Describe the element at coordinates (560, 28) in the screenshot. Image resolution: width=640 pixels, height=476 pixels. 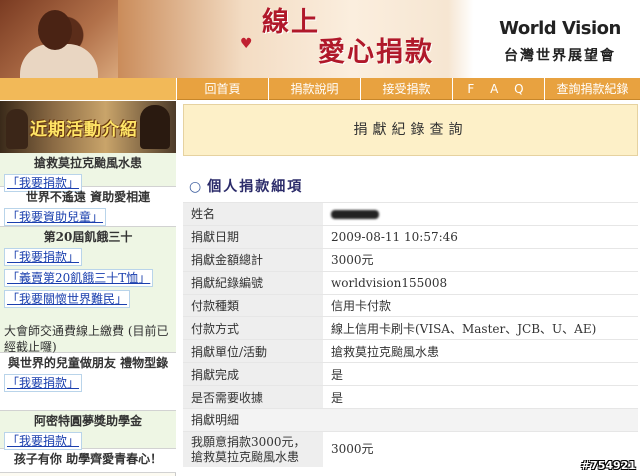
I see `logo-english: World Vision` at that location.